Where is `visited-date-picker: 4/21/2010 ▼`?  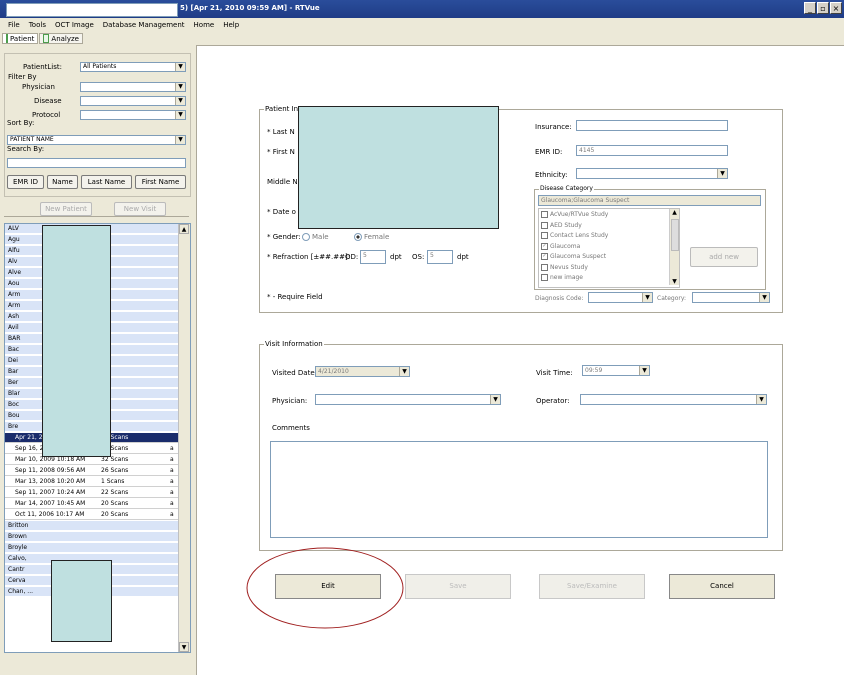
visited-date-picker: 4/21/2010 ▼ is located at coordinates (362, 371).